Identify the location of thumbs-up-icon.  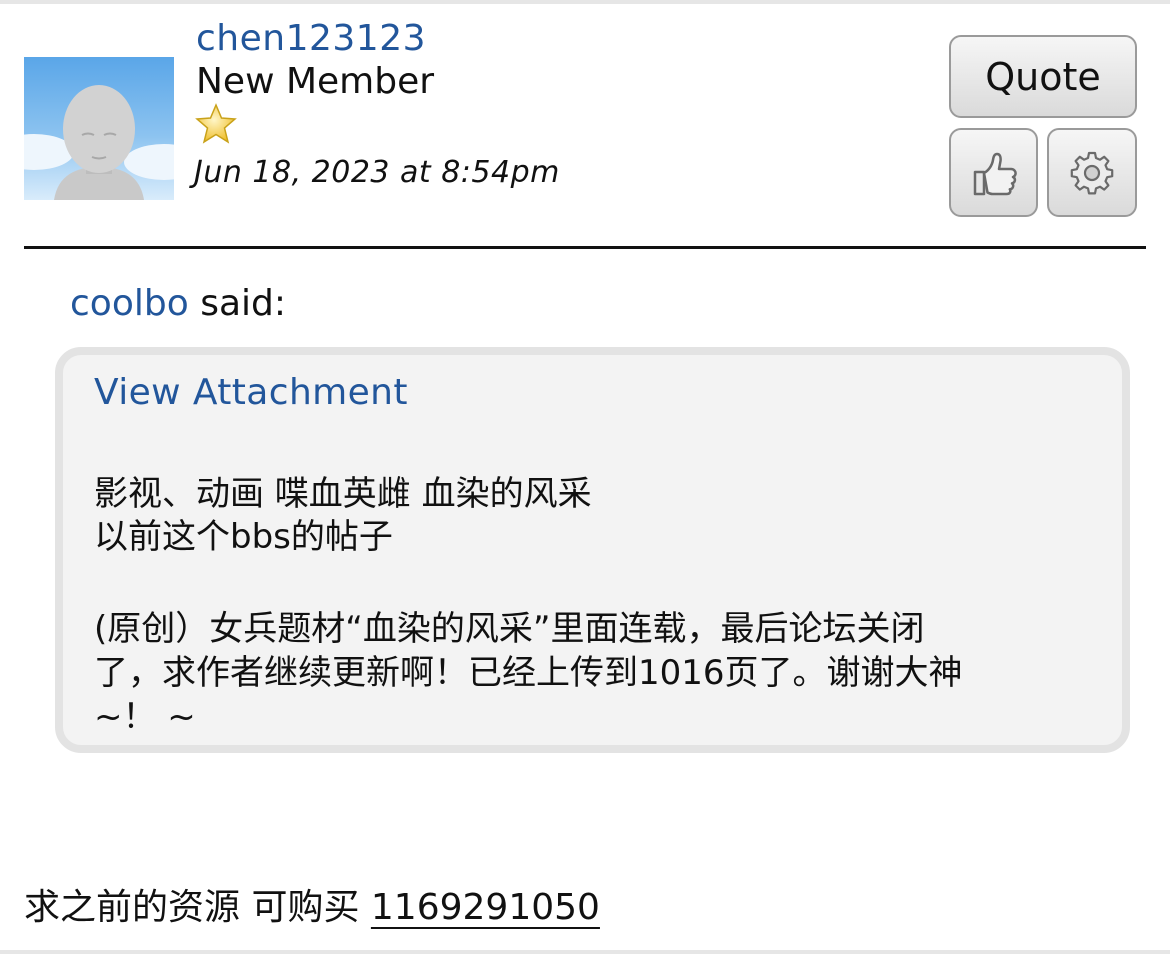
(995, 173).